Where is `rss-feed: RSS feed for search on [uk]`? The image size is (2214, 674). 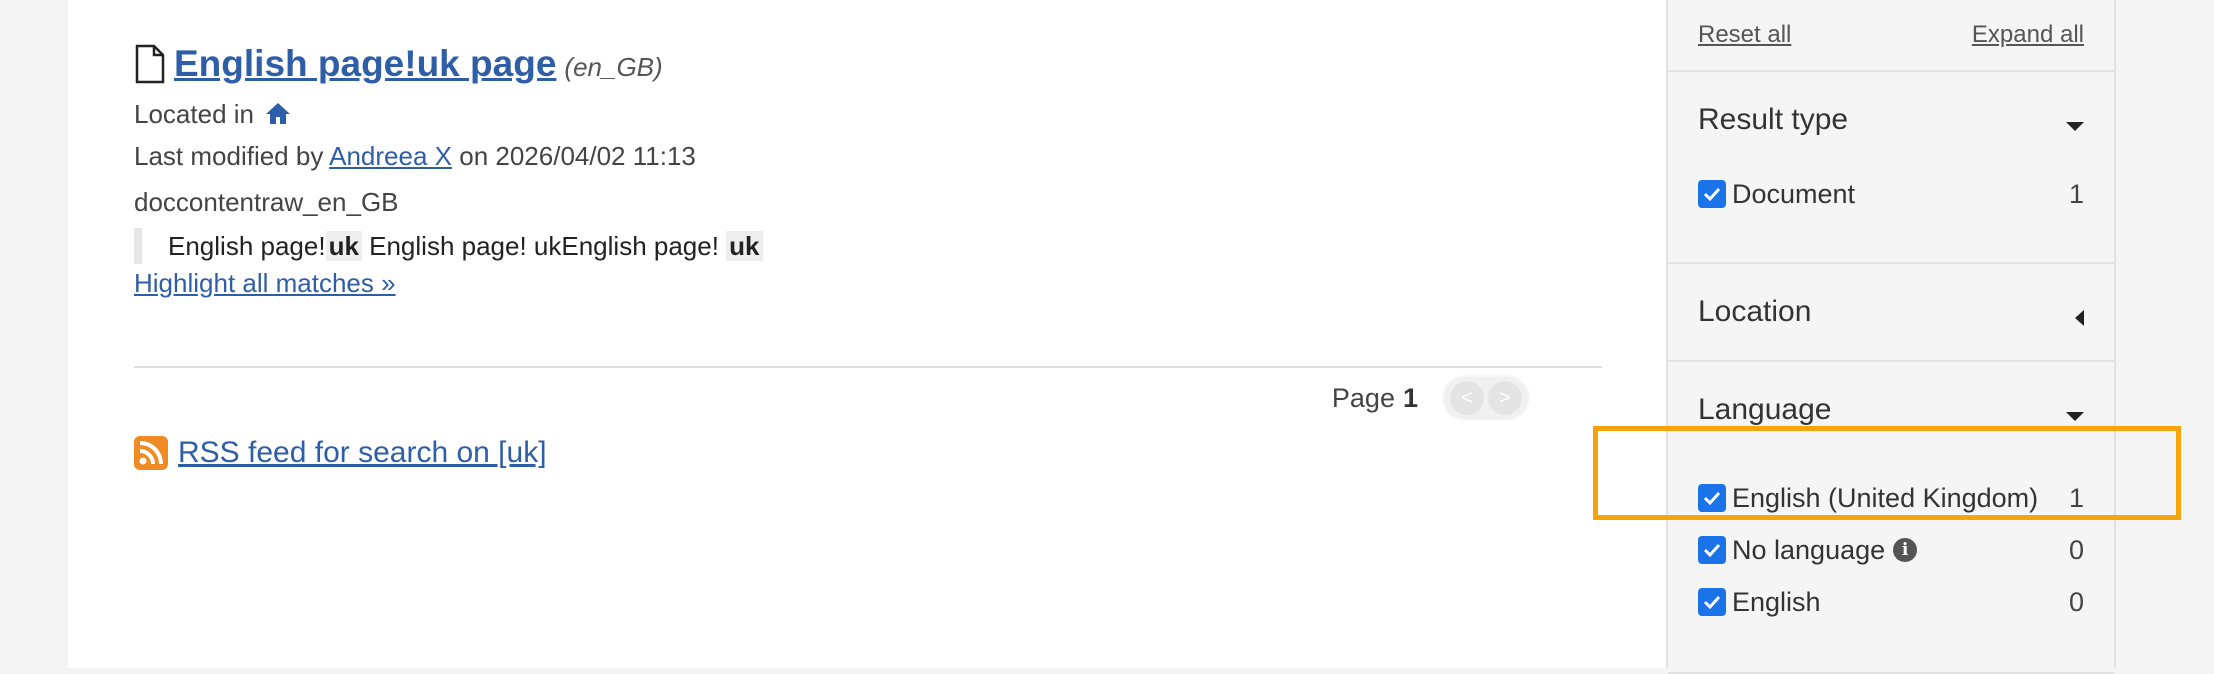 rss-feed: RSS feed for search on [uk] is located at coordinates (340, 453).